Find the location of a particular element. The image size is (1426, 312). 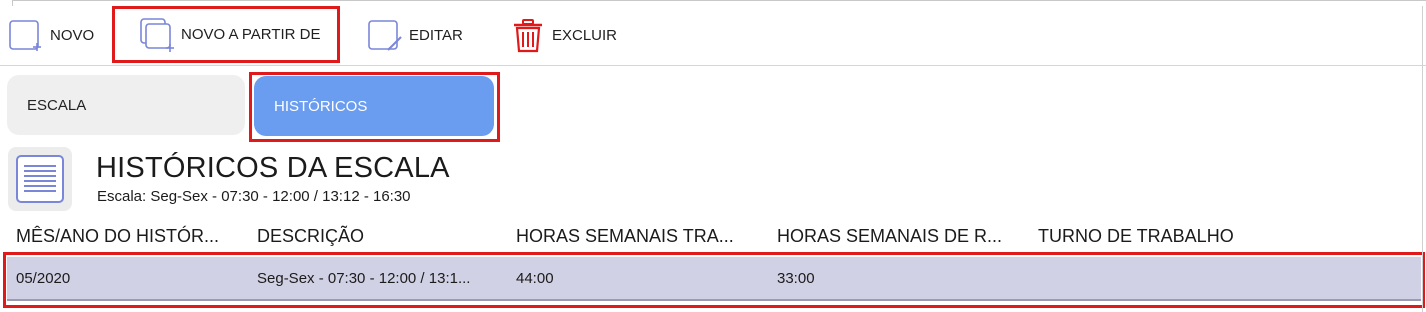

editar-button: EDITAR is located at coordinates (415, 35).